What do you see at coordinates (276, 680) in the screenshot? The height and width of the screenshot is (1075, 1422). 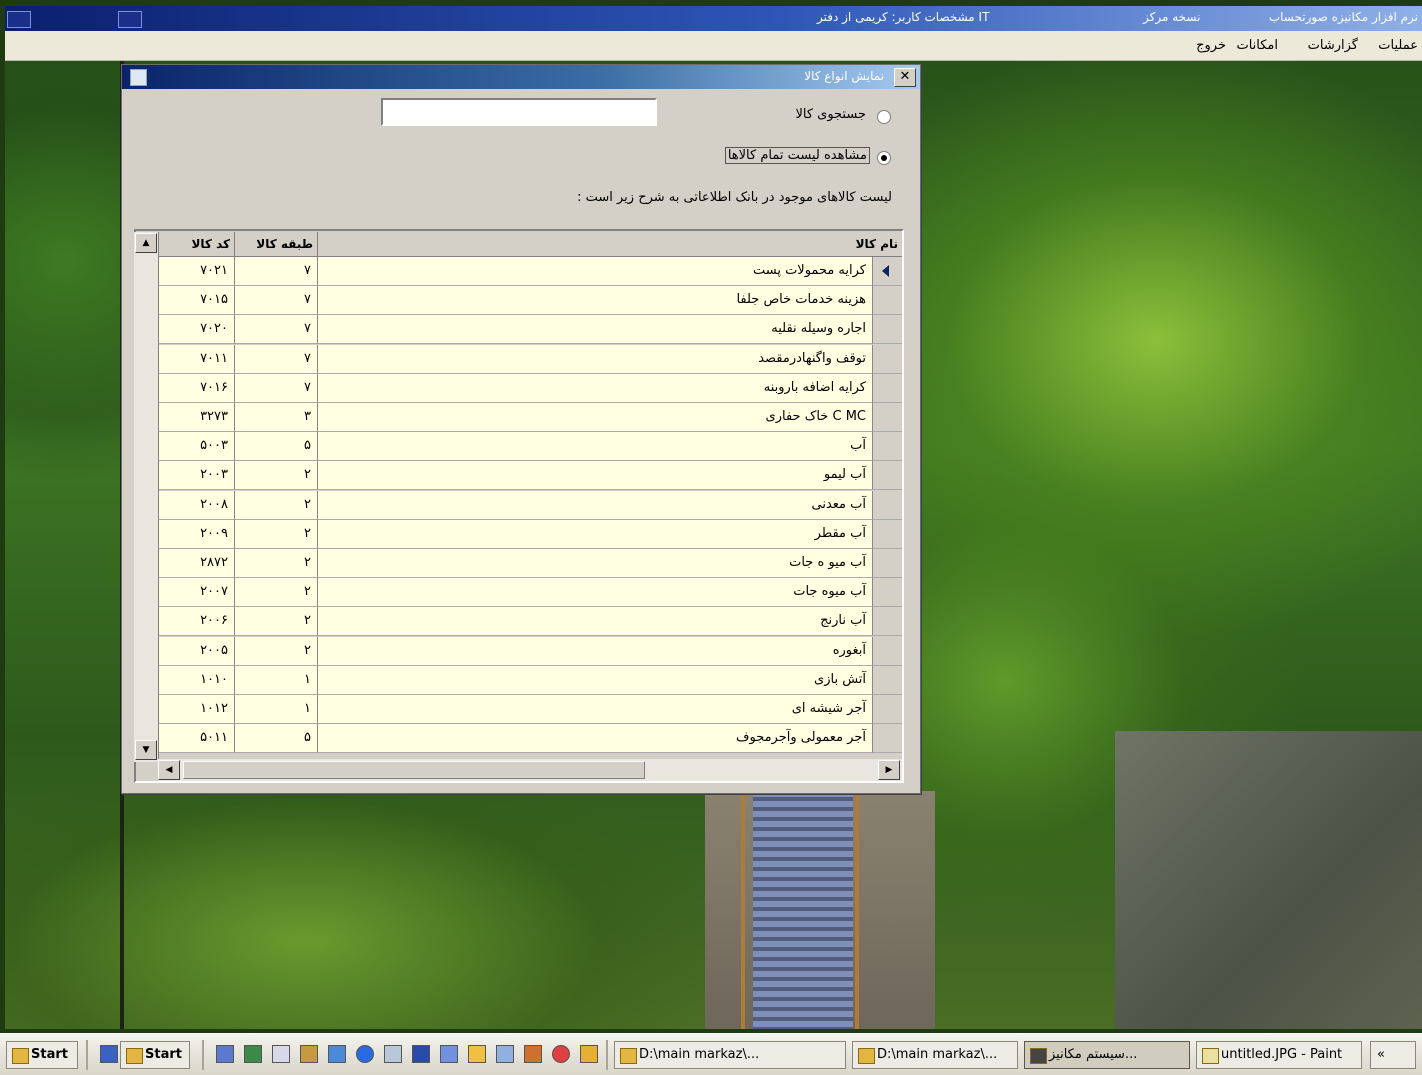 I see `cell-category: ۱` at bounding box center [276, 680].